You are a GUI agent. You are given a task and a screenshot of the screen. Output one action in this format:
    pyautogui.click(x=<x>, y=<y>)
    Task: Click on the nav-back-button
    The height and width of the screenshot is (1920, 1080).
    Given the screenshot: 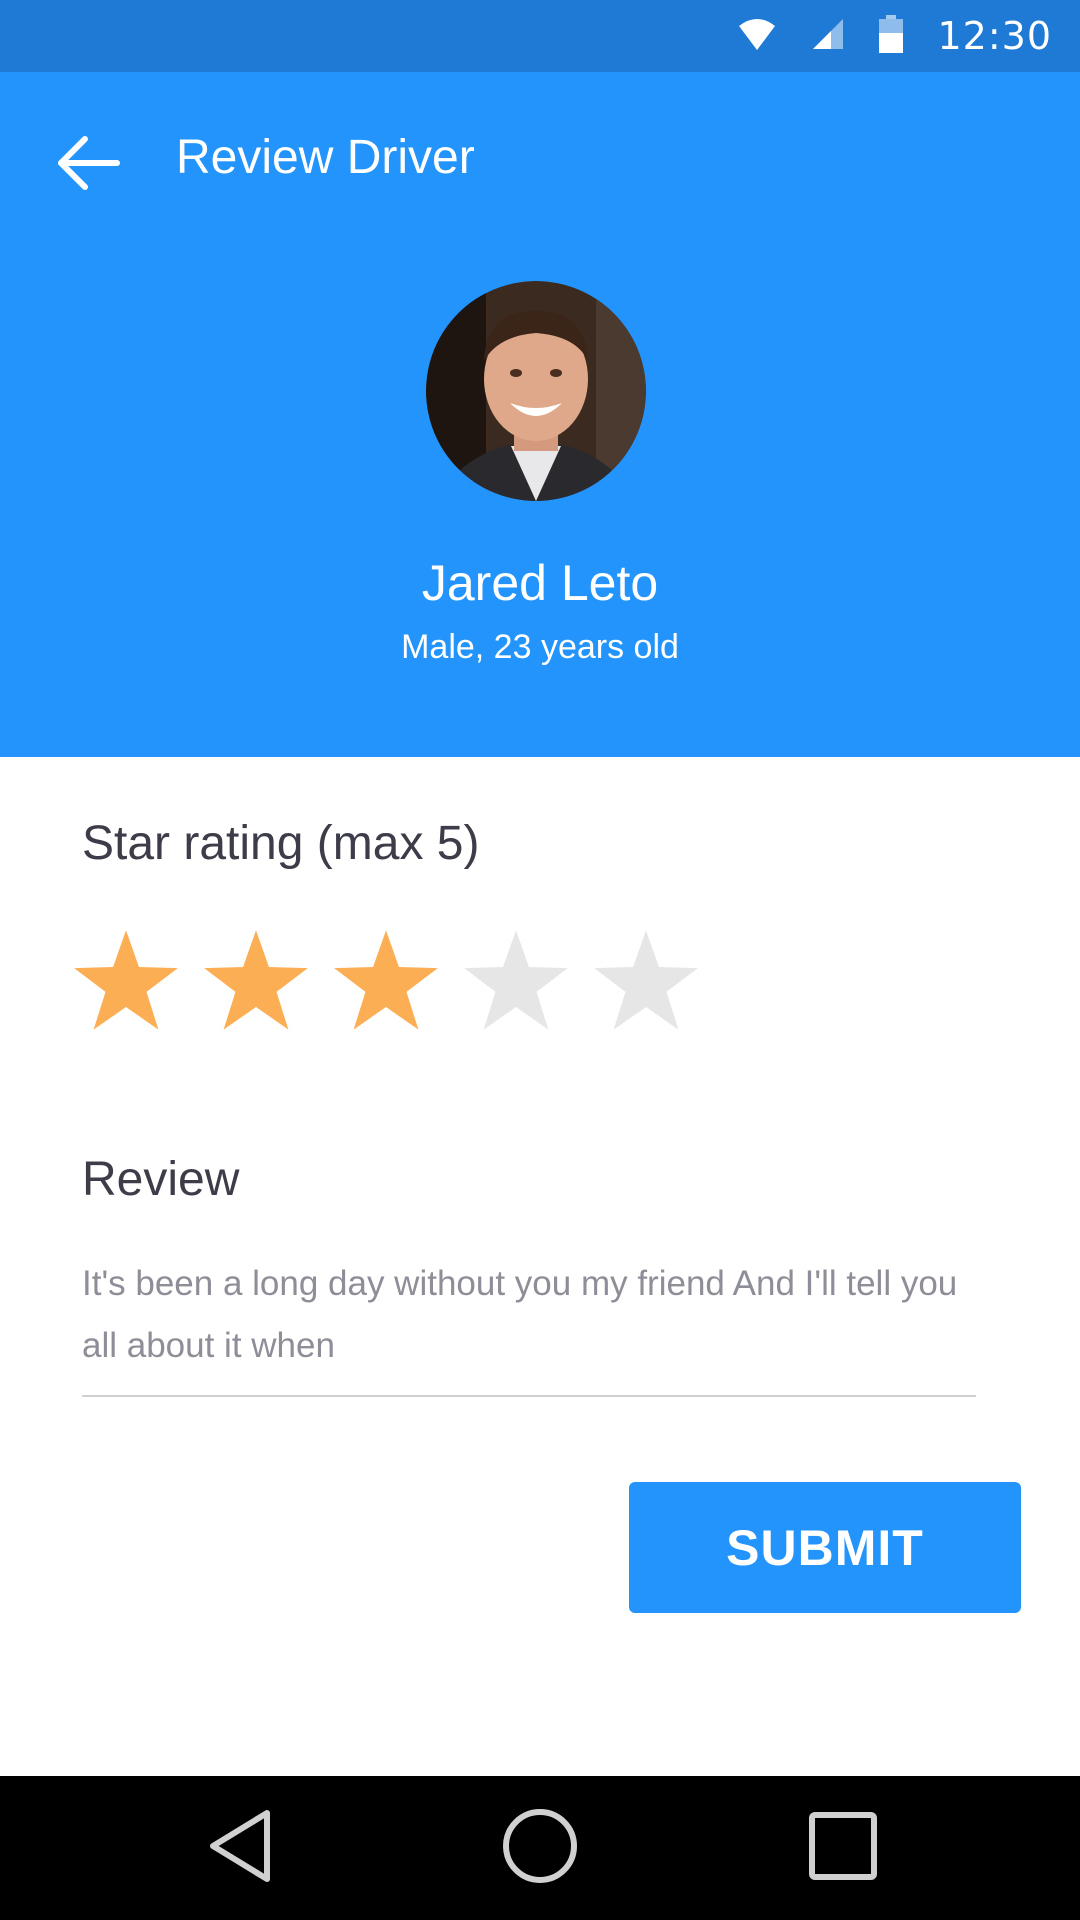 What is the action you would take?
    pyautogui.click(x=240, y=1848)
    